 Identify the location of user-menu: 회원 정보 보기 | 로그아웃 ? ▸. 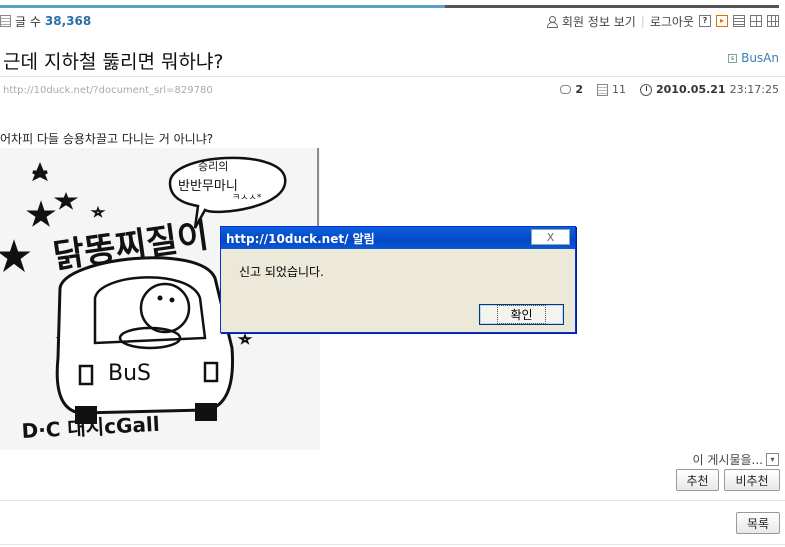
(662, 21).